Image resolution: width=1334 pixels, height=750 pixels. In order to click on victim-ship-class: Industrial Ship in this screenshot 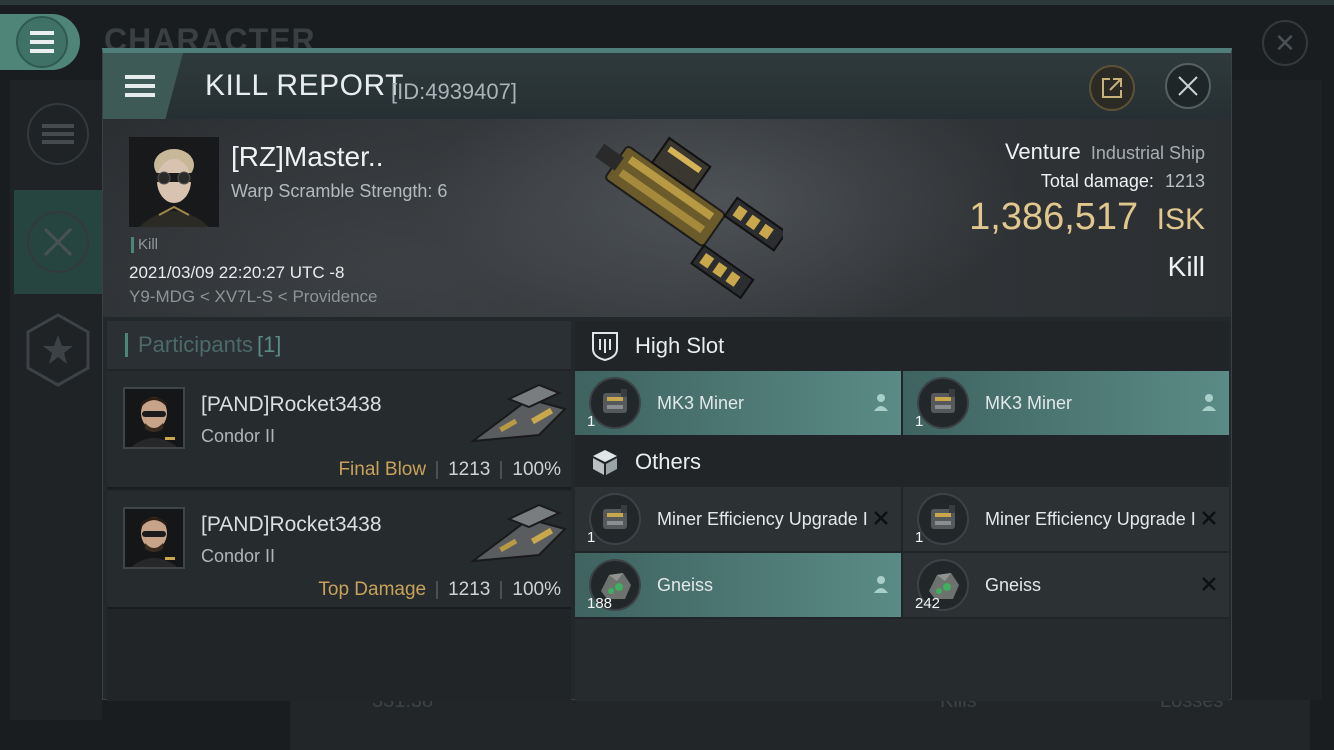, I will do `click(1147, 153)`.